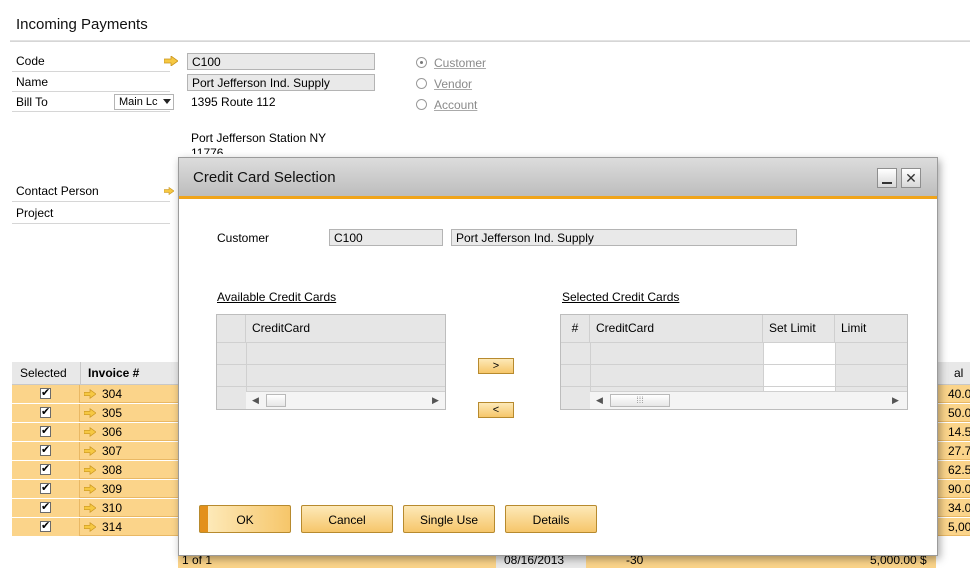  I want to click on bill-to-select: Main Lc, so click(144, 102).